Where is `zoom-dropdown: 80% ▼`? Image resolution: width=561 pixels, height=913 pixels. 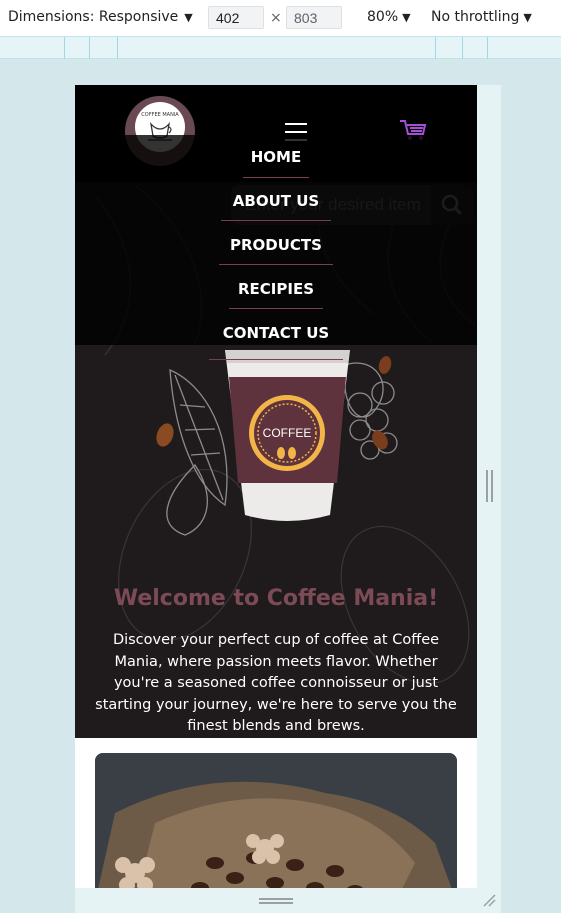 zoom-dropdown: 80% ▼ is located at coordinates (389, 17).